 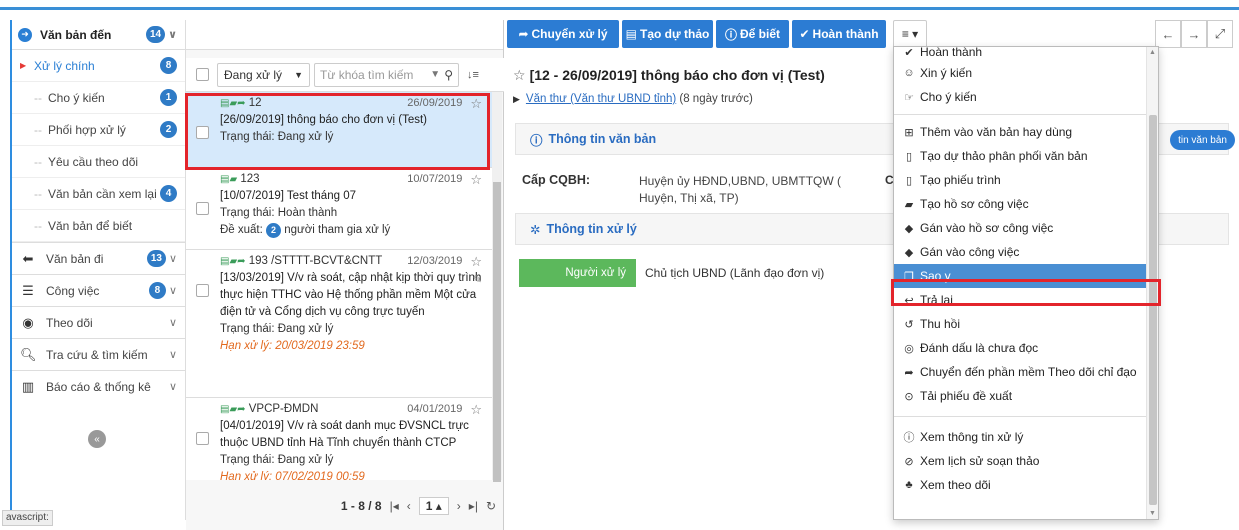 I want to click on next-page-icon: ›, so click(x=459, y=506).